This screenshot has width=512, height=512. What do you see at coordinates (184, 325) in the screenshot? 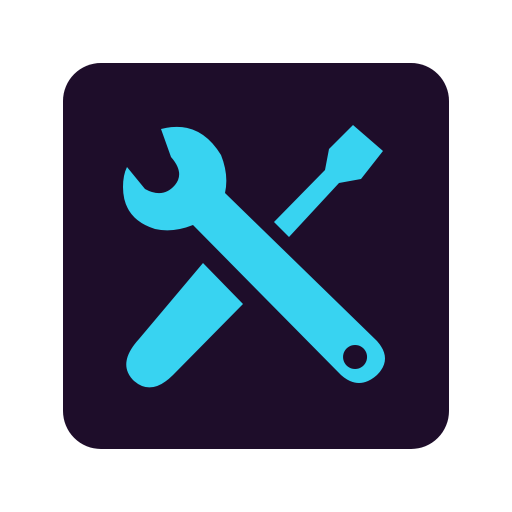
I see `screwdriver-handle` at bounding box center [184, 325].